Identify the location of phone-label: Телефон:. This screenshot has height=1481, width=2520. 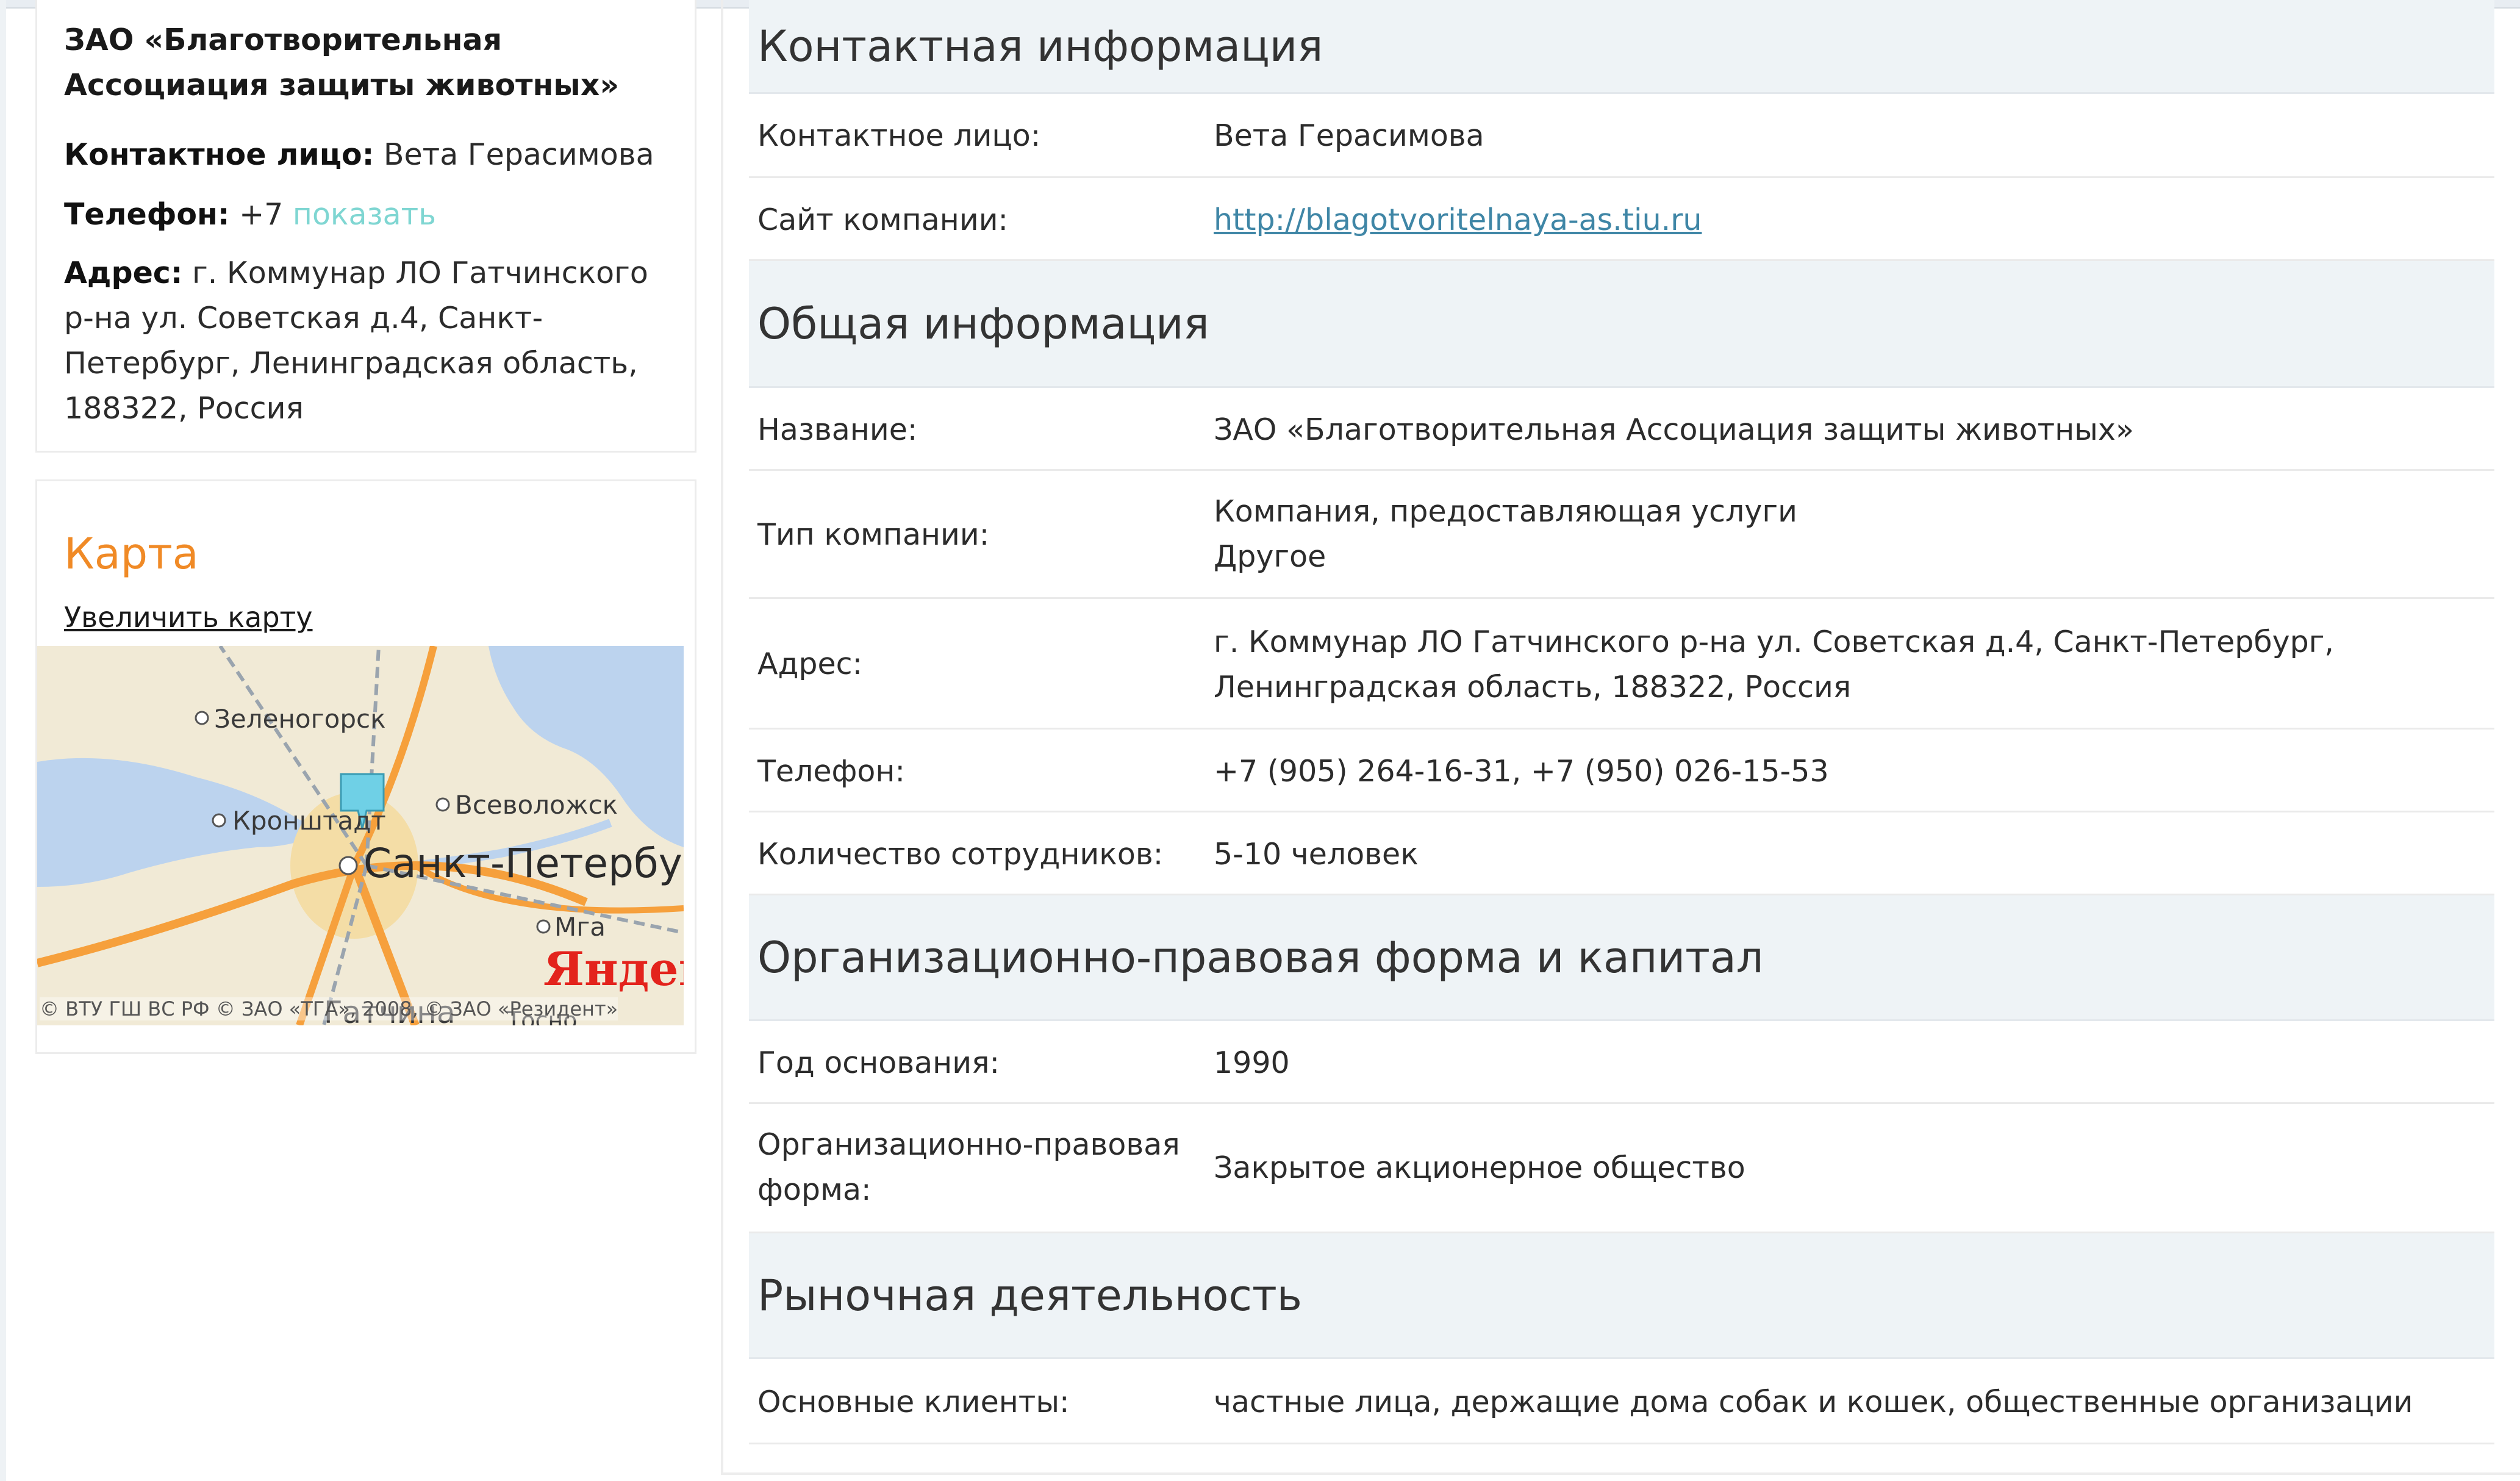
(147, 214).